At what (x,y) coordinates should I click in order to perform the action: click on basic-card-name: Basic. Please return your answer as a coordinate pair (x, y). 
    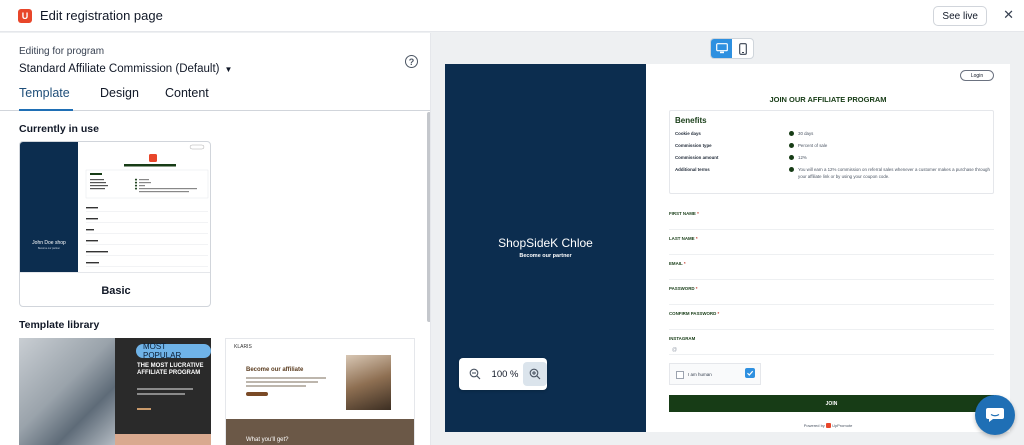
    Looking at the image, I should click on (115, 289).